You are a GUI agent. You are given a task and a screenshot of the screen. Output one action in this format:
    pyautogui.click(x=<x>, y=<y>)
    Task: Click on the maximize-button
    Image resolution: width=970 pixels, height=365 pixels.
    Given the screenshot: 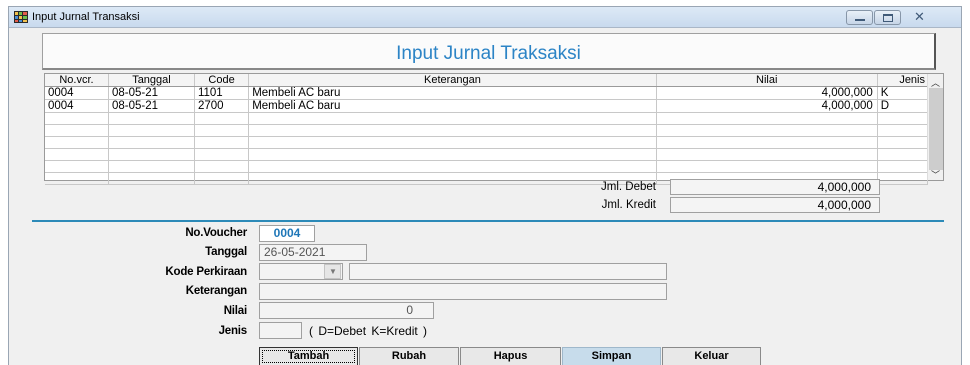 What is the action you would take?
    pyautogui.click(x=887, y=17)
    